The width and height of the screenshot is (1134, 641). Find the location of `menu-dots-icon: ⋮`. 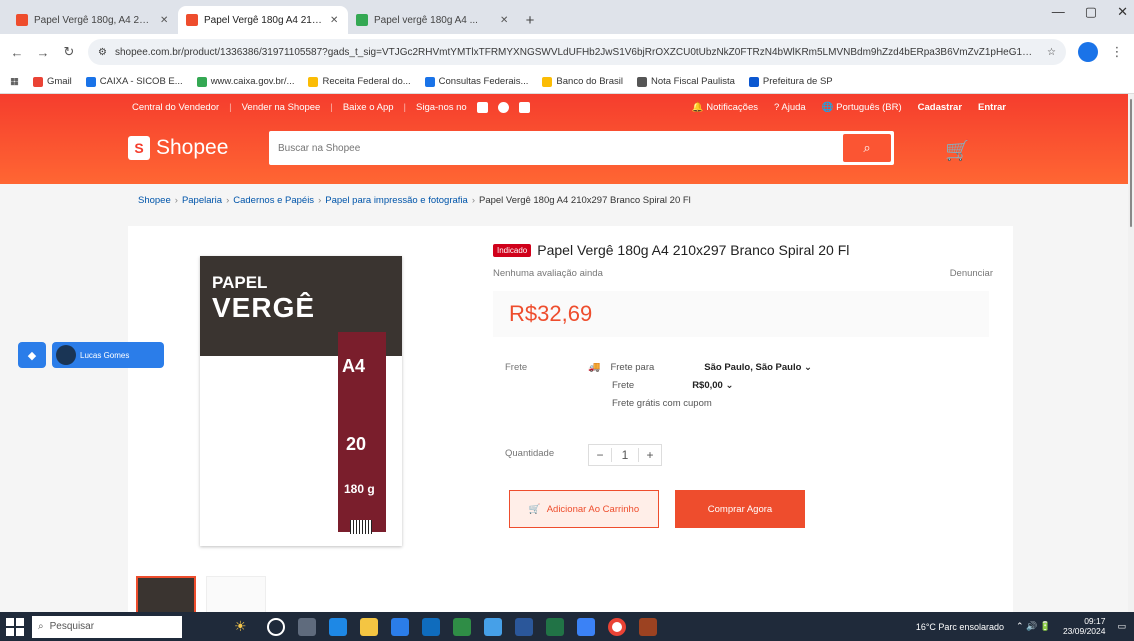

menu-dots-icon: ⋮ is located at coordinates (1117, 52).